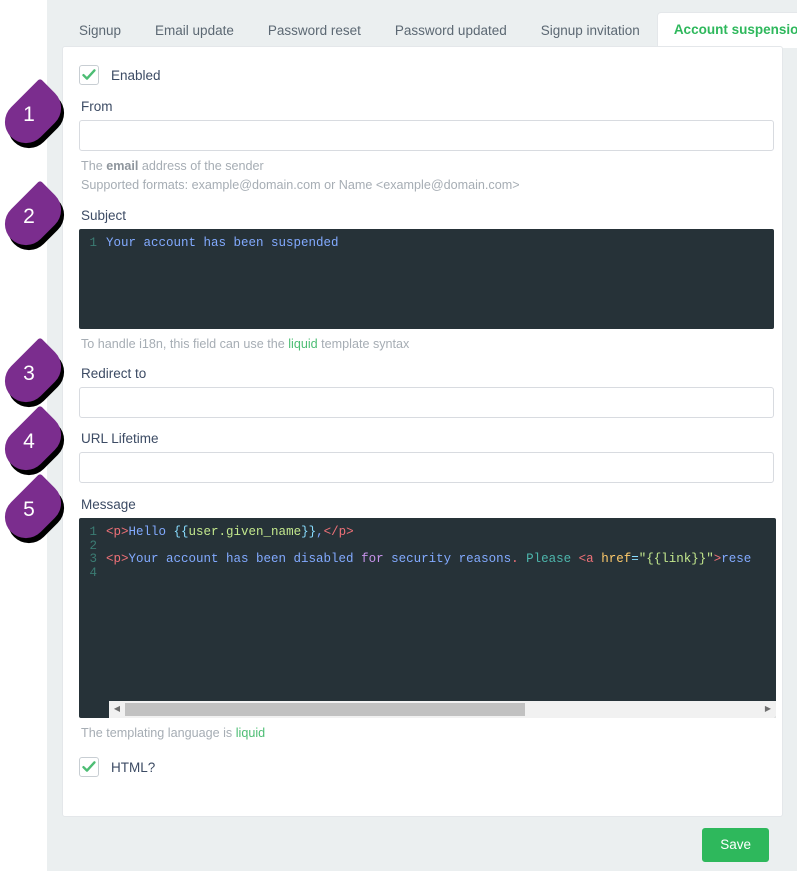 This screenshot has height=871, width=797. What do you see at coordinates (426, 135) in the screenshot?
I see `from-input` at bounding box center [426, 135].